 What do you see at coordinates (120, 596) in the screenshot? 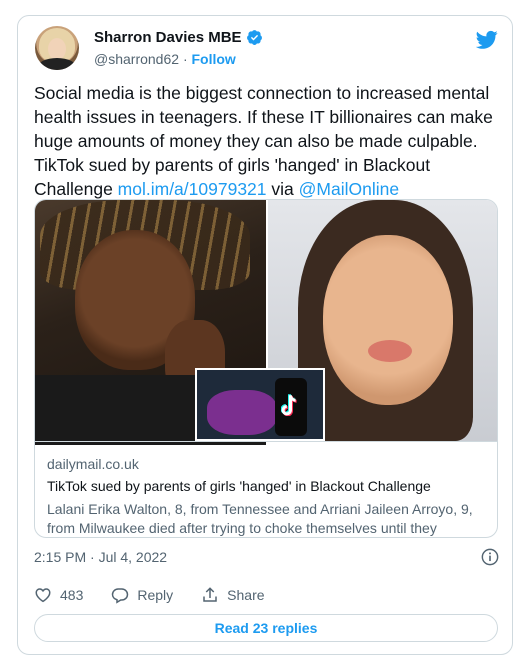
I see `reply-icon` at bounding box center [120, 596].